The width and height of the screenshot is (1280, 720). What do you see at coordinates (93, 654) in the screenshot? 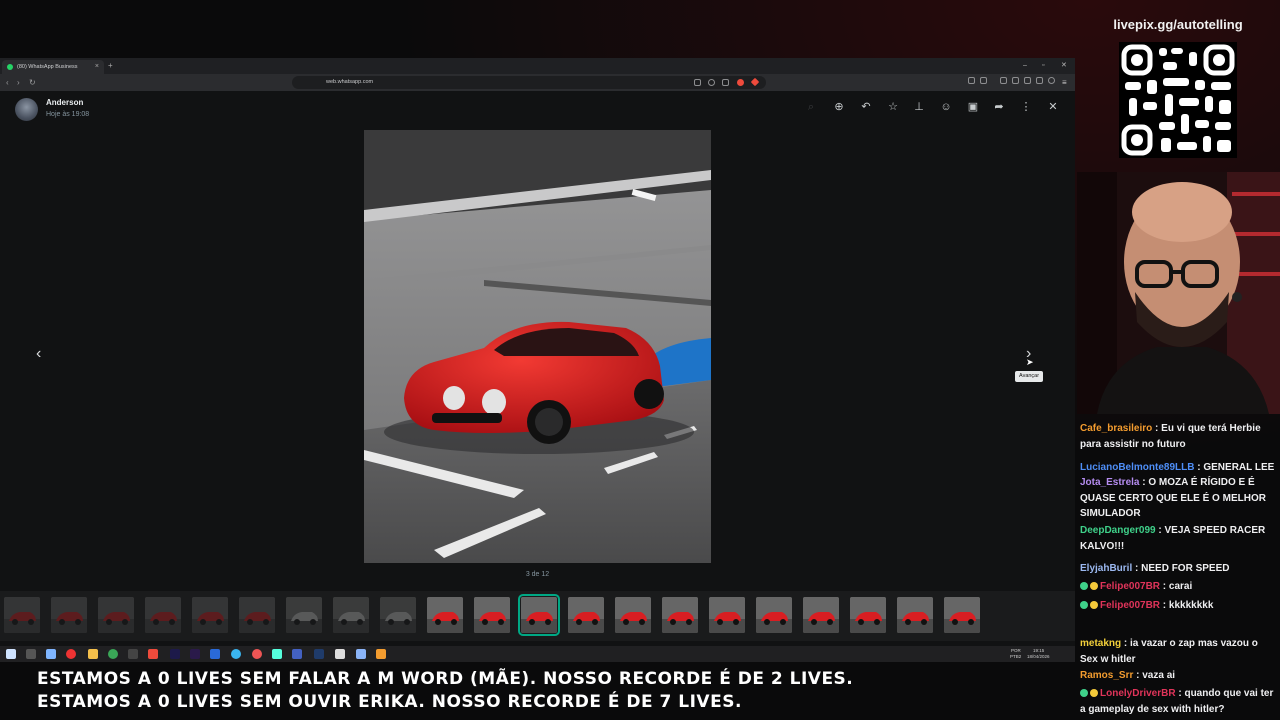
I see `folder-icon` at bounding box center [93, 654].